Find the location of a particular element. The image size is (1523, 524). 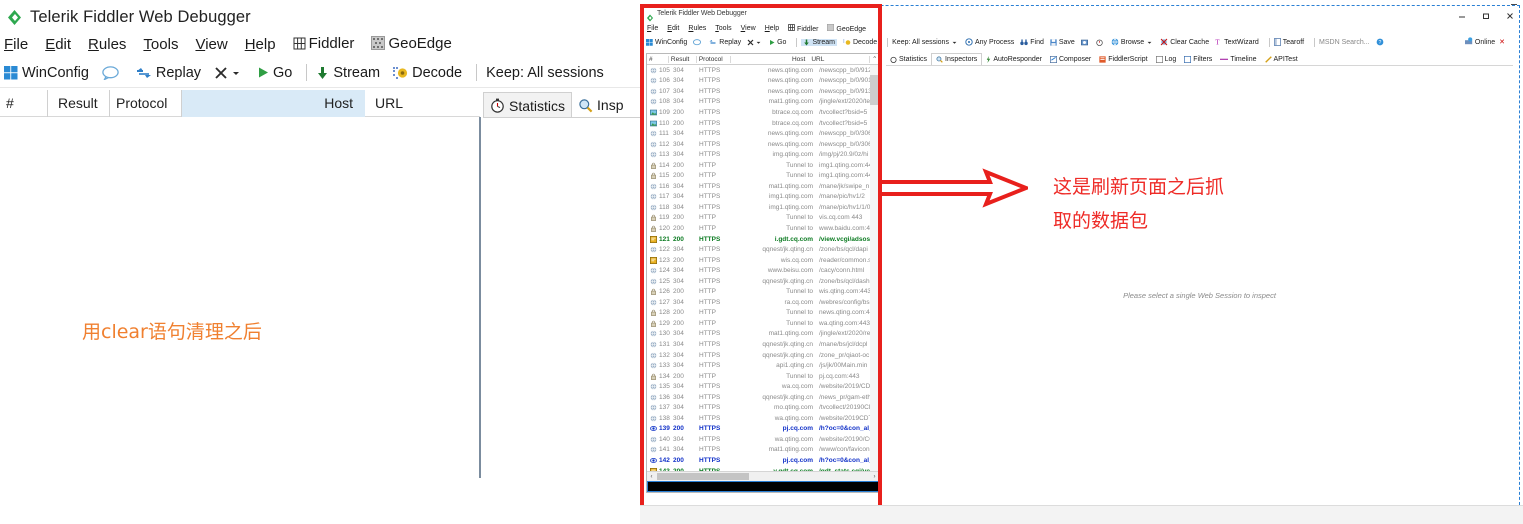

inner-tab-inspectors: Inspectors is located at coordinates (957, 59).